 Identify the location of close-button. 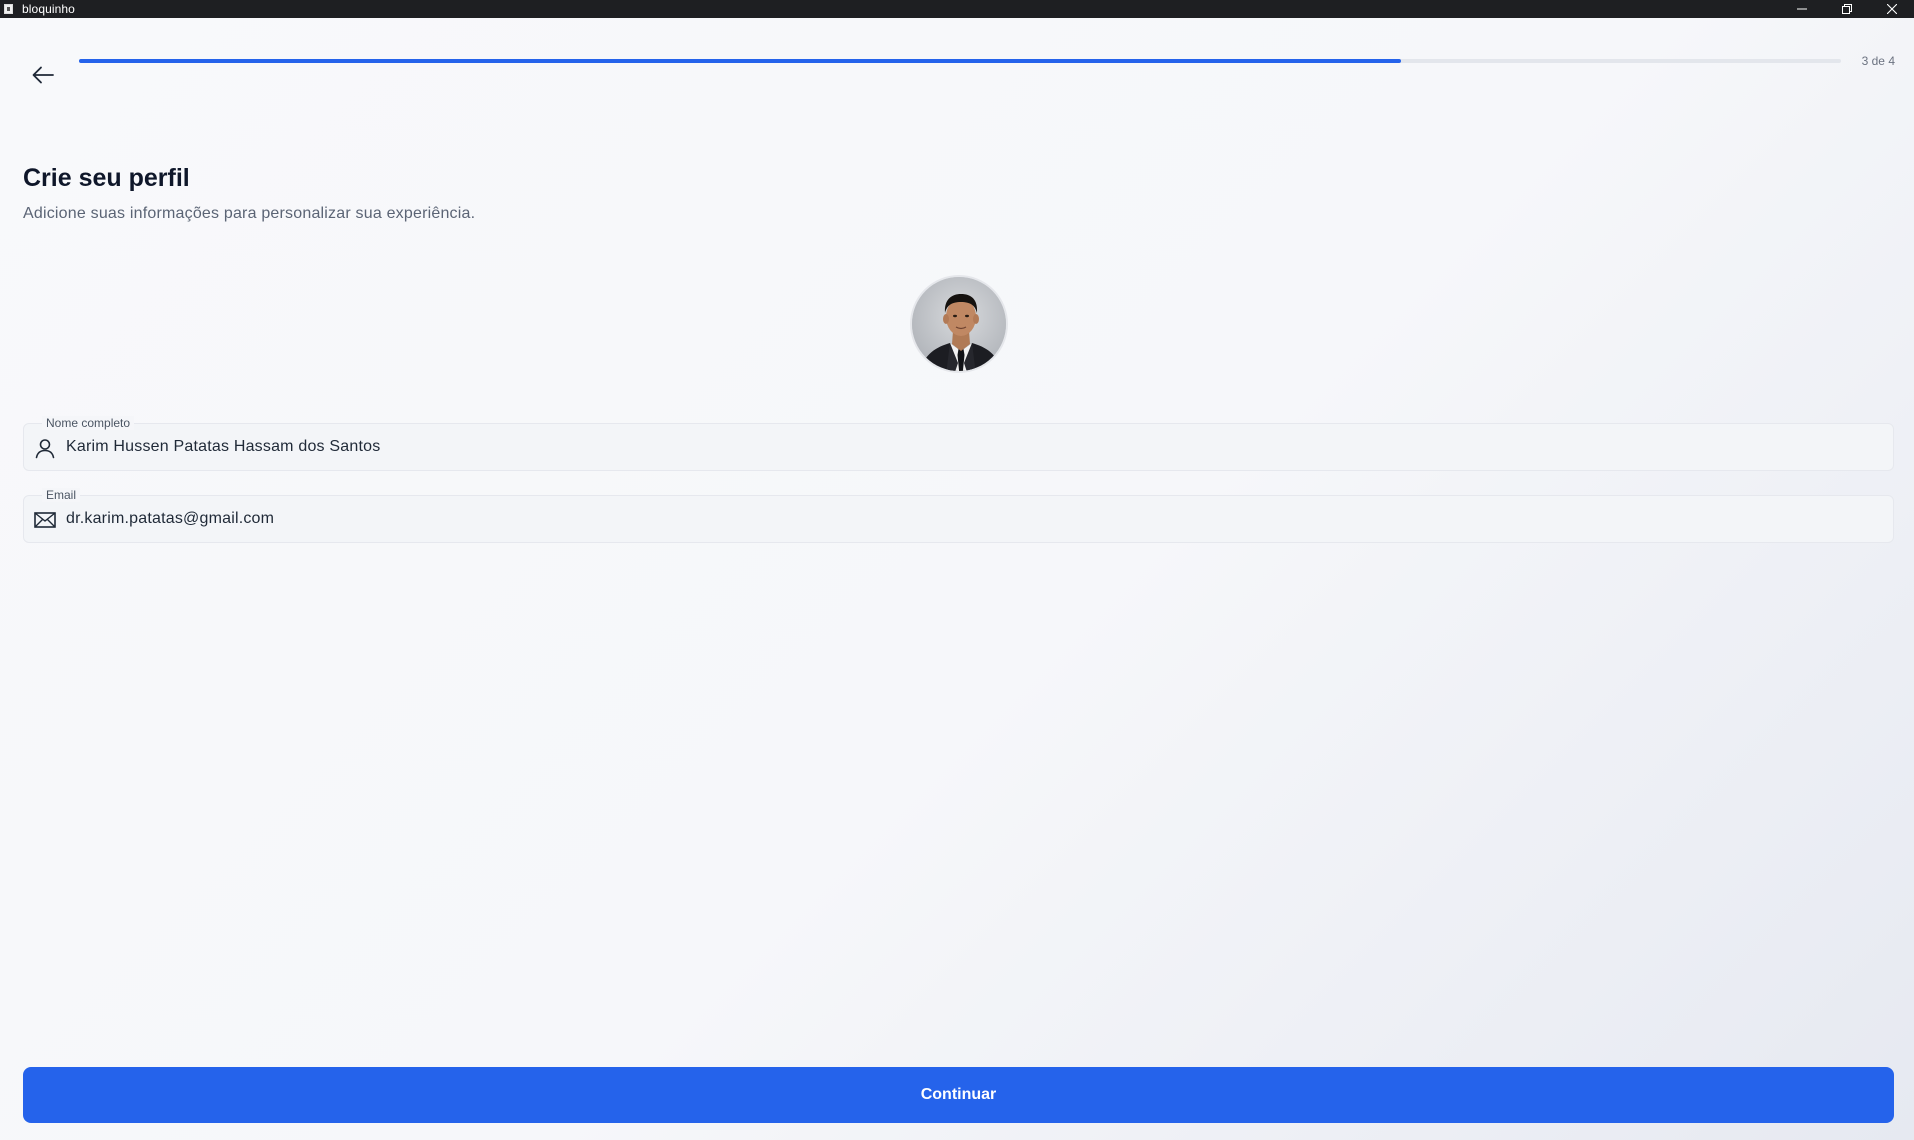
(1891, 9).